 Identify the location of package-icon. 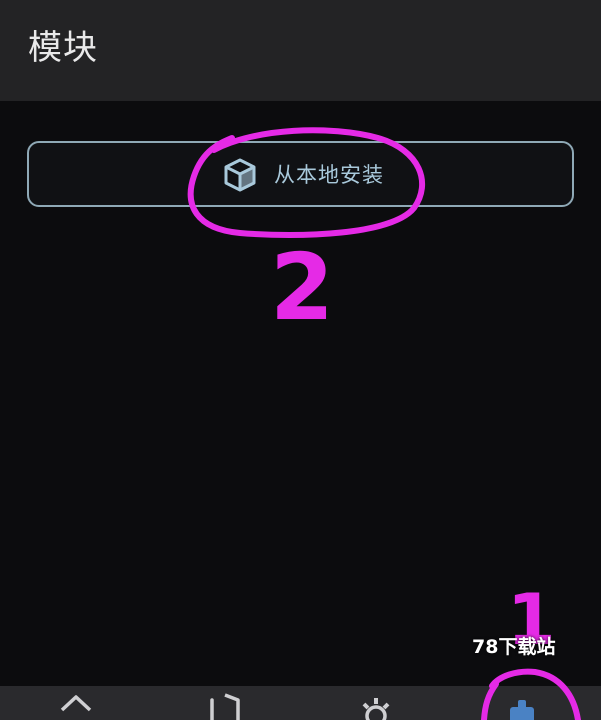
(240, 175).